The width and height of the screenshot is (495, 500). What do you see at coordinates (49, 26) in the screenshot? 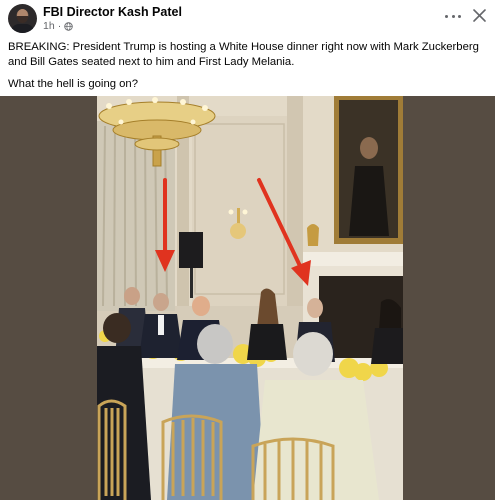
I see `post-timestamp: 1h` at bounding box center [49, 26].